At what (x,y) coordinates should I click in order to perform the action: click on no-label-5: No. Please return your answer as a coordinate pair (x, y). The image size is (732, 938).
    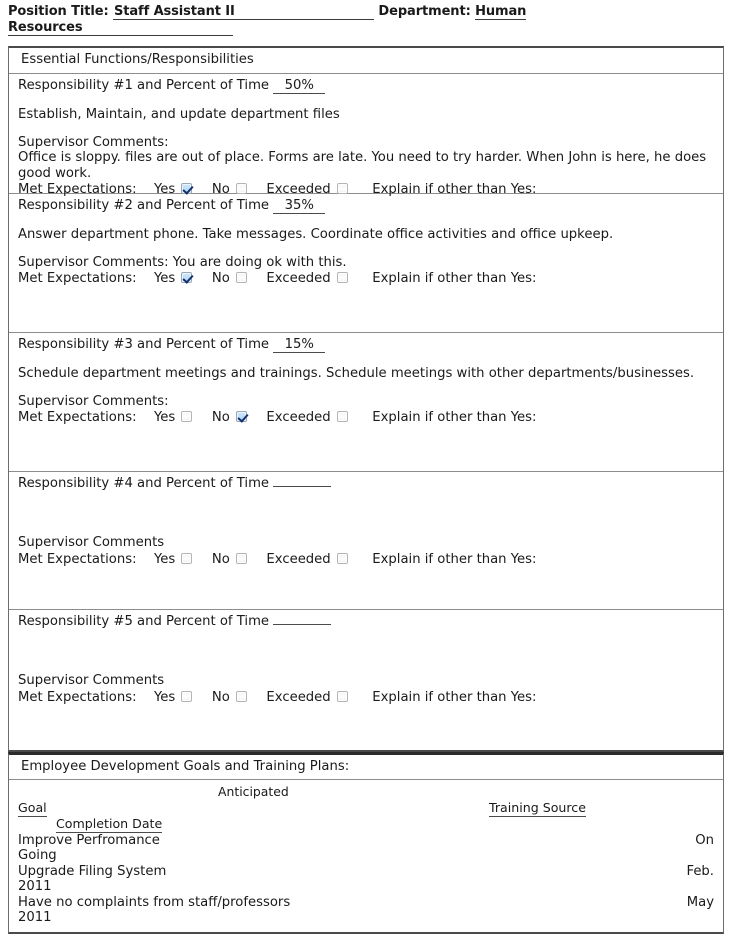
    Looking at the image, I should click on (220, 697).